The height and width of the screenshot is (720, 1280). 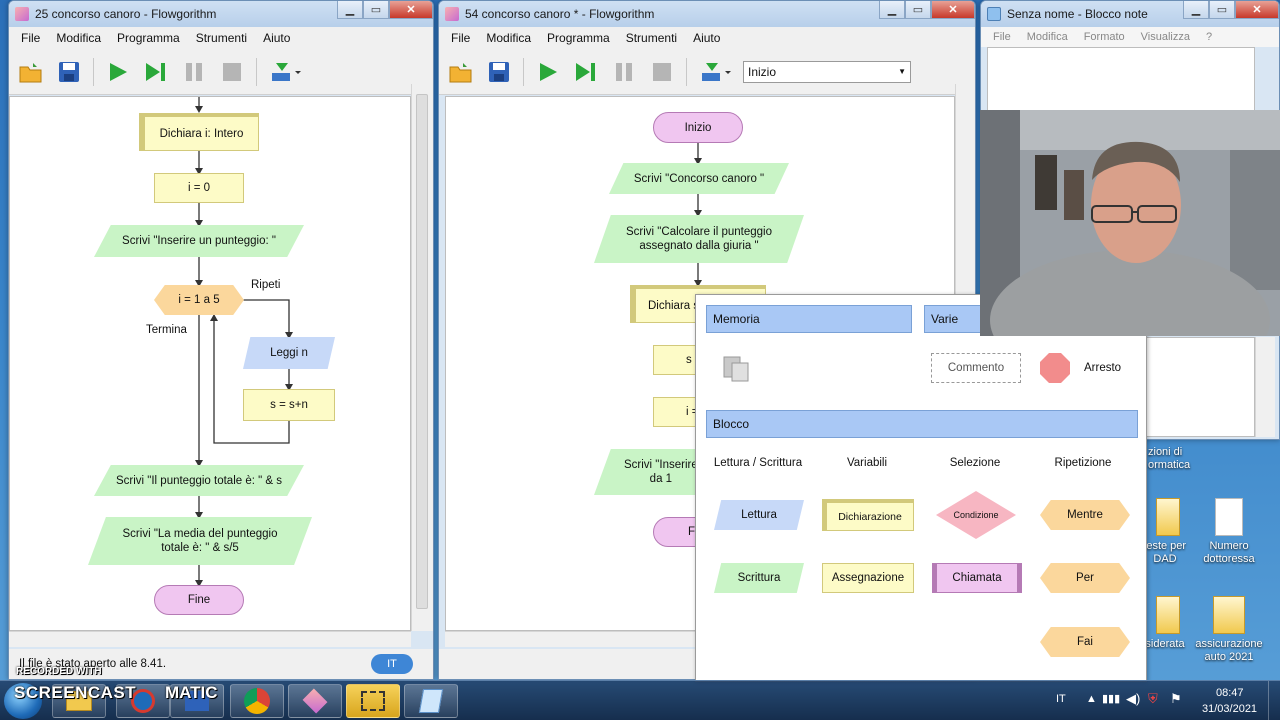 What do you see at coordinates (1121, 79) in the screenshot?
I see `notepad-text-area` at bounding box center [1121, 79].